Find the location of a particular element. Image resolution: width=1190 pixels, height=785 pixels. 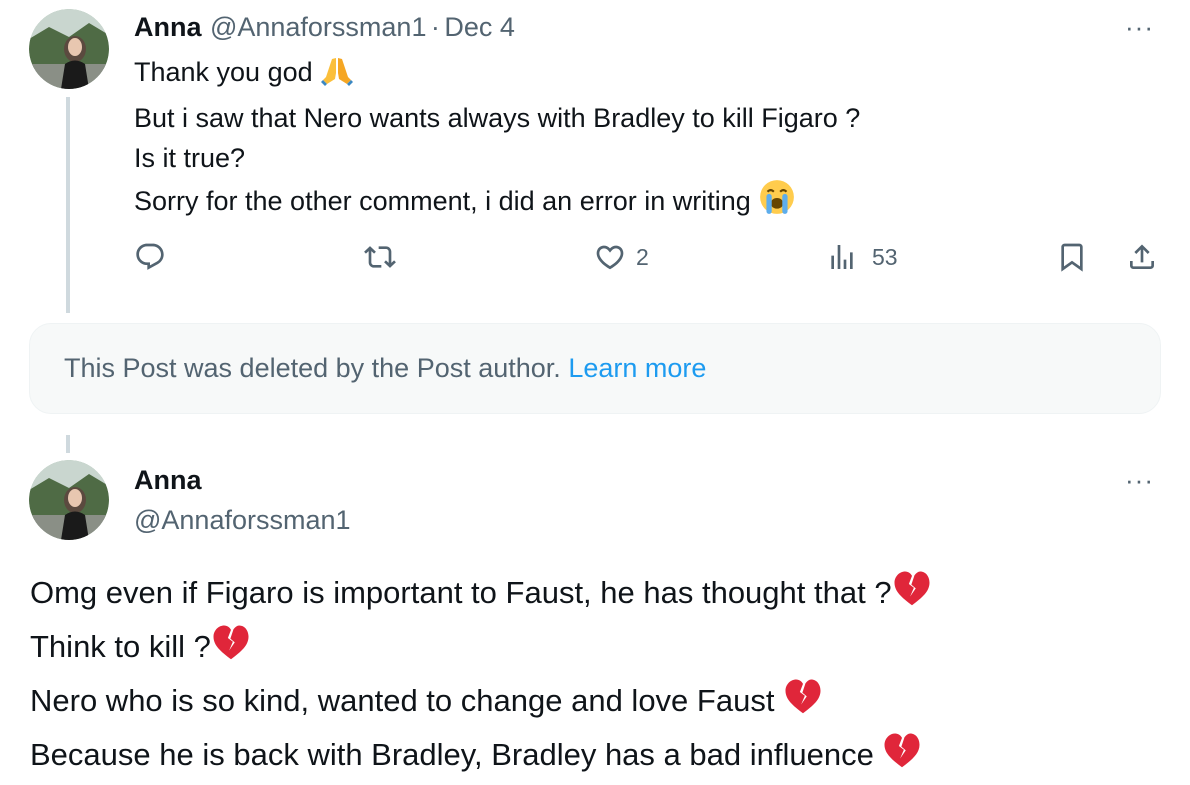

share-icon is located at coordinates (1142, 256).